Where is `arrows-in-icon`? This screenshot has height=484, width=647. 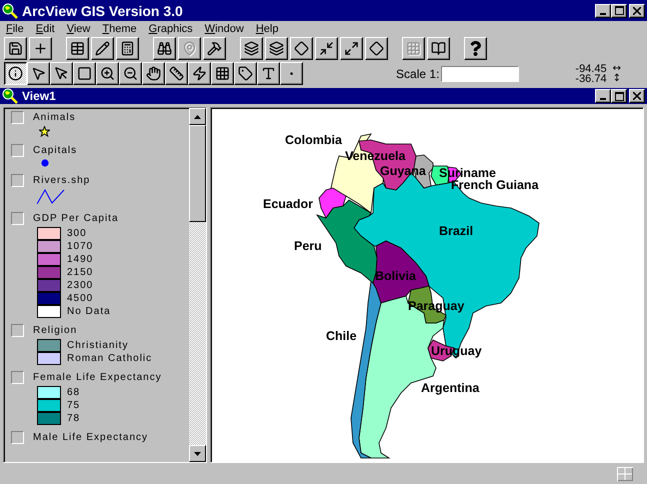 arrows-in-icon is located at coordinates (326, 48).